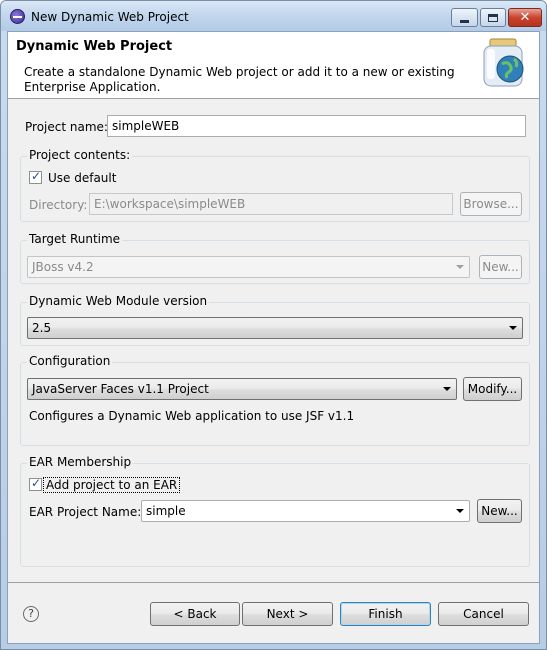 Image resolution: width=547 pixels, height=650 pixels. What do you see at coordinates (94, 46) in the screenshot?
I see `page-title: Dynamic Web Project` at bounding box center [94, 46].